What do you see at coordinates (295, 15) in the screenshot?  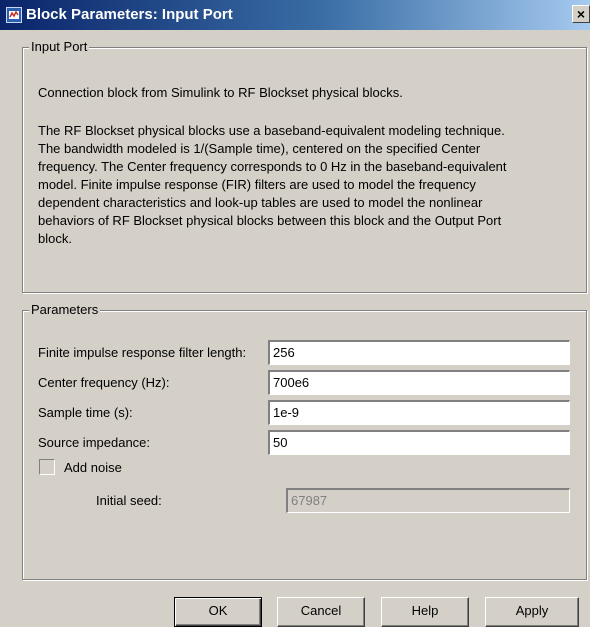 I see `title-bar: Block Parameters: Input Port ×` at bounding box center [295, 15].